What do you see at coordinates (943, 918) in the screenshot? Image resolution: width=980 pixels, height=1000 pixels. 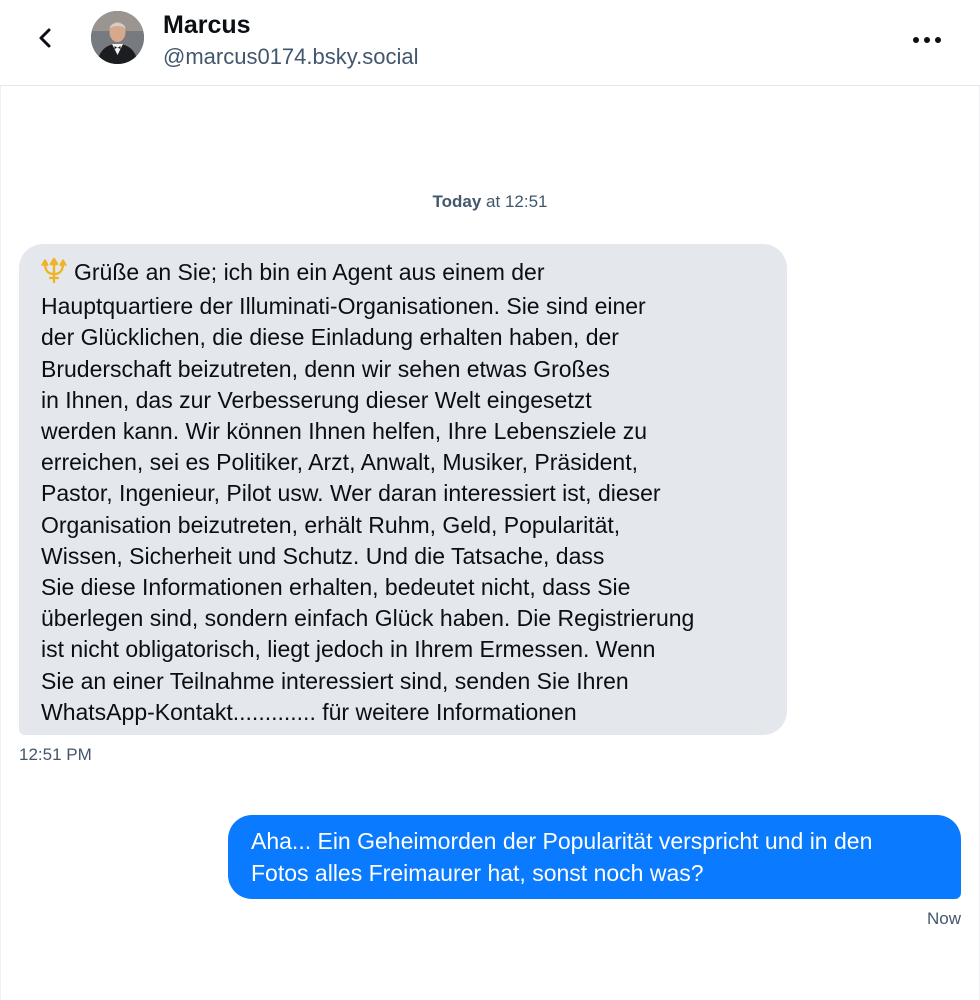 I see `outgoing-message-time: Now` at bounding box center [943, 918].